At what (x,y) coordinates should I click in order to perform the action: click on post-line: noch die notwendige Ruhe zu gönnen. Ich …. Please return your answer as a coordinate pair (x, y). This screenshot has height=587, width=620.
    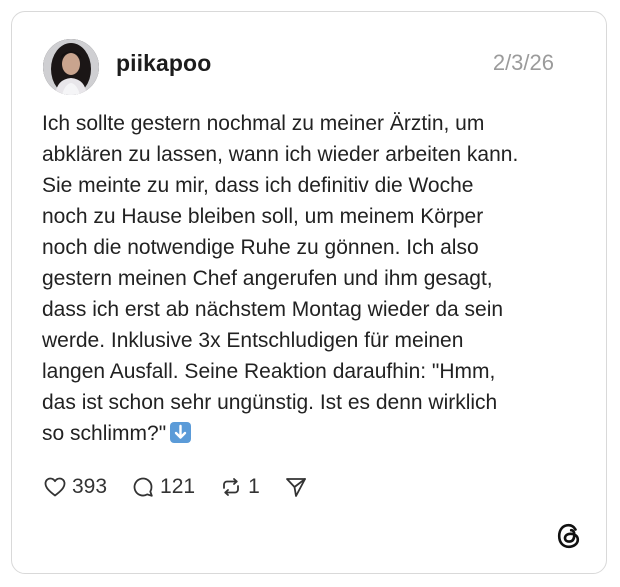
    Looking at the image, I should click on (260, 247).